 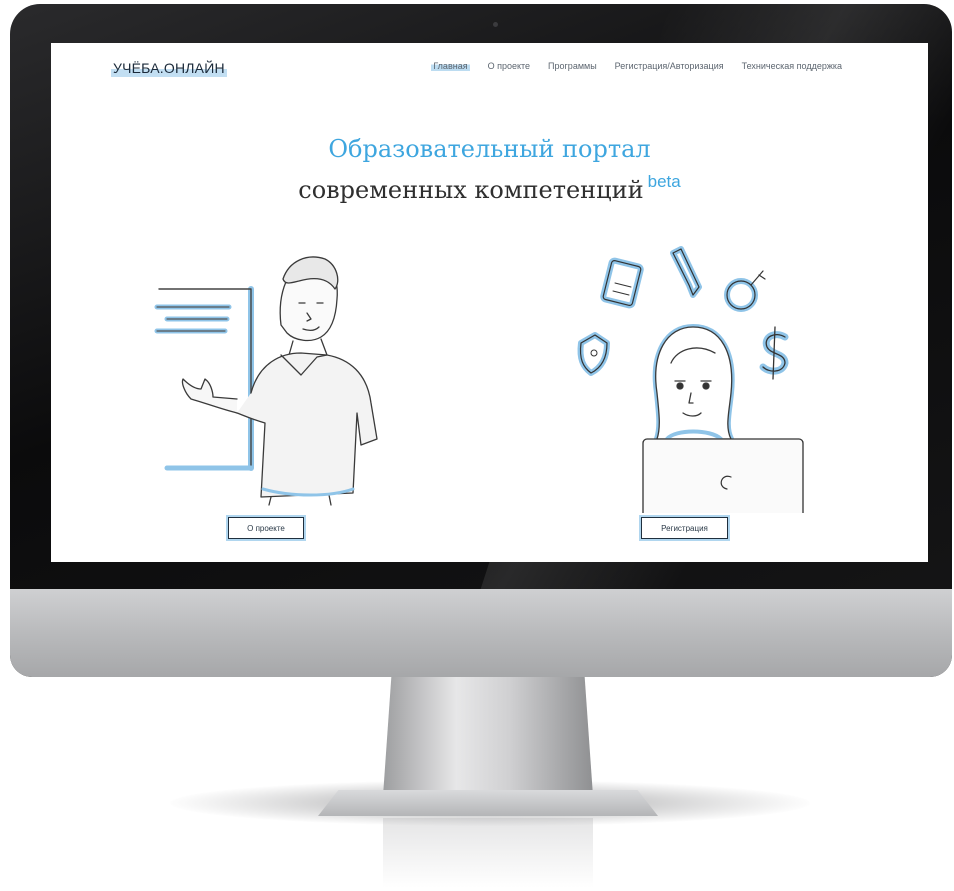 What do you see at coordinates (686, 272) in the screenshot?
I see `pencil-icon` at bounding box center [686, 272].